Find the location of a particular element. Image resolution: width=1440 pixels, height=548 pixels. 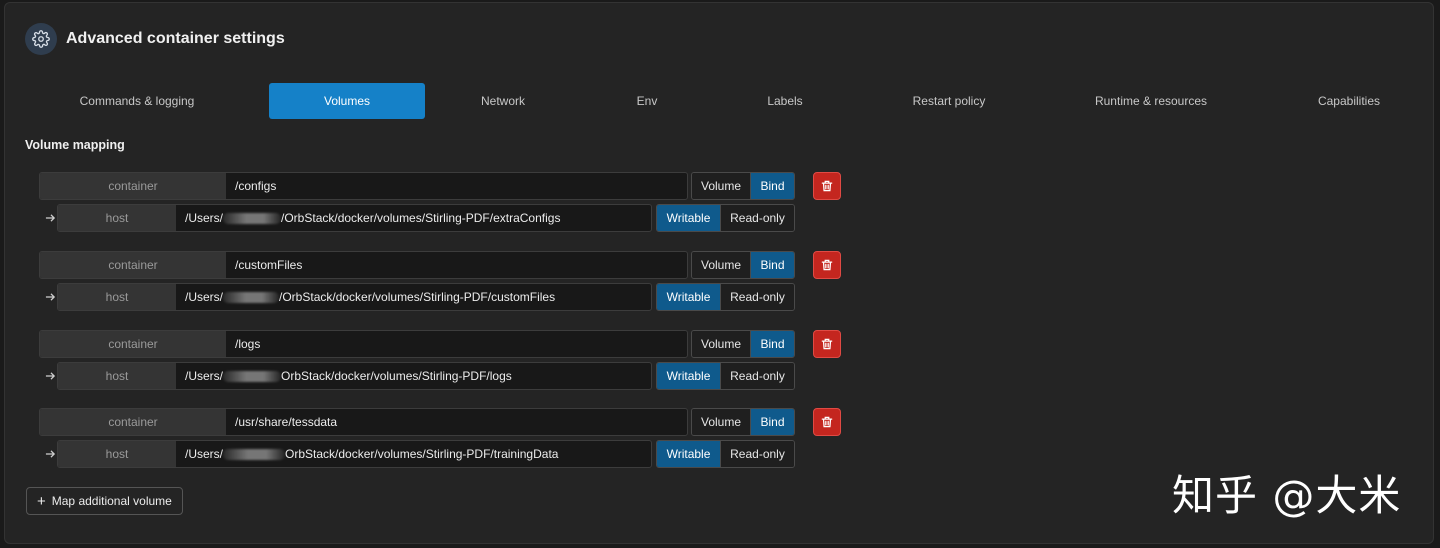

container-path-field: container /configs is located at coordinates (363, 186).